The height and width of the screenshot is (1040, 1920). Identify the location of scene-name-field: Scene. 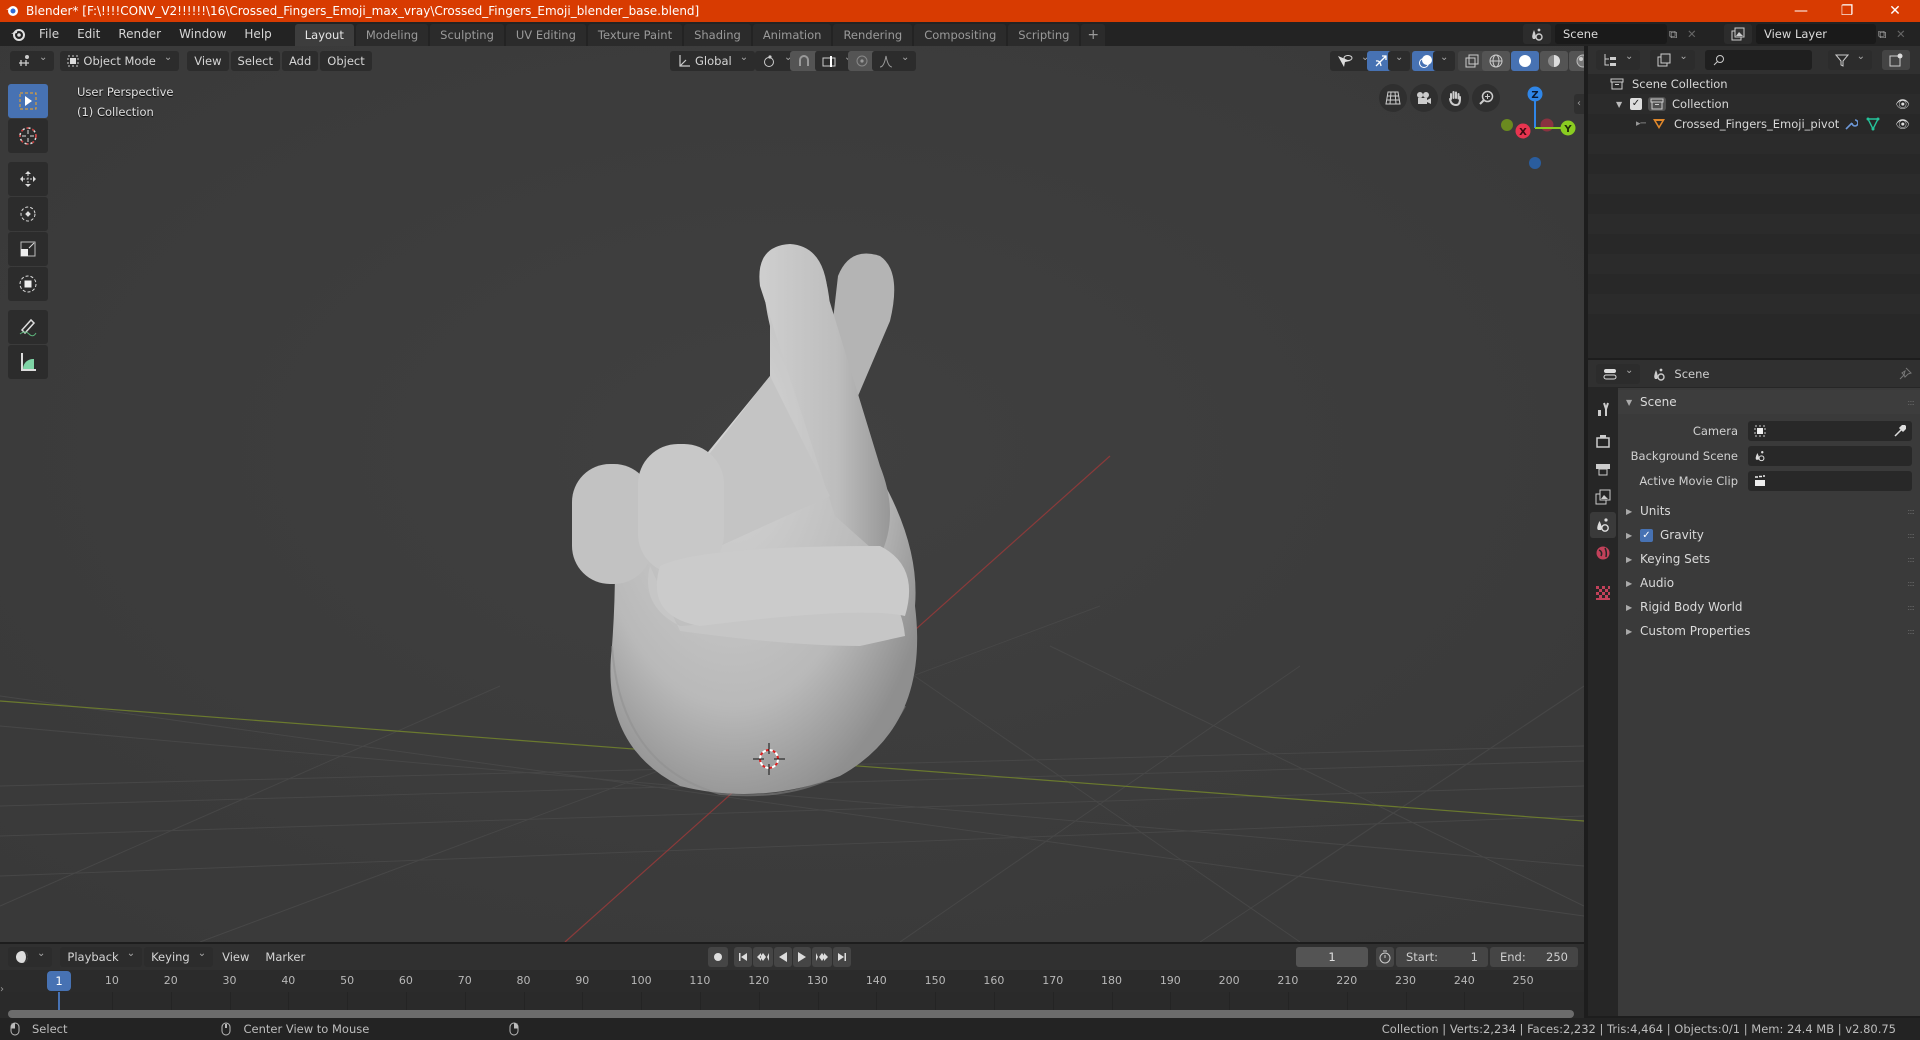
(1611, 34).